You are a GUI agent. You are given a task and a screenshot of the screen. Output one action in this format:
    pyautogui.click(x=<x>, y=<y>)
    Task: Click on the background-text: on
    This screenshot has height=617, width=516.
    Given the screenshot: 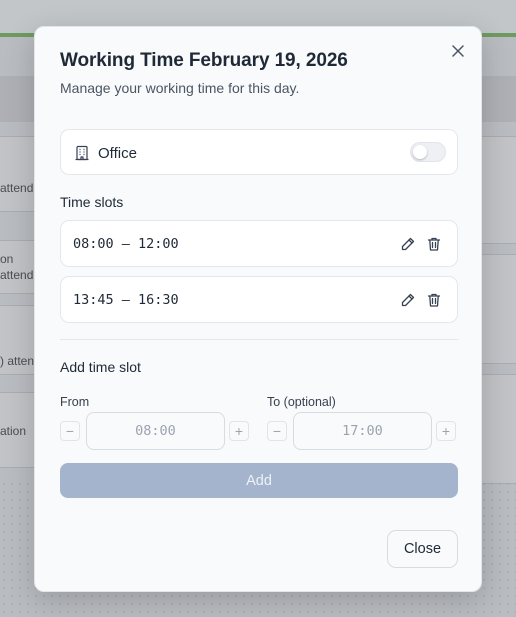 What is the action you would take?
    pyautogui.click(x=7, y=259)
    